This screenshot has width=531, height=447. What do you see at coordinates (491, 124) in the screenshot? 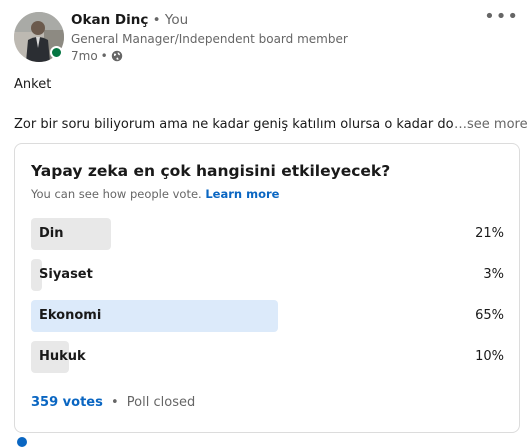
I see `see-more-link: …see more` at bounding box center [491, 124].